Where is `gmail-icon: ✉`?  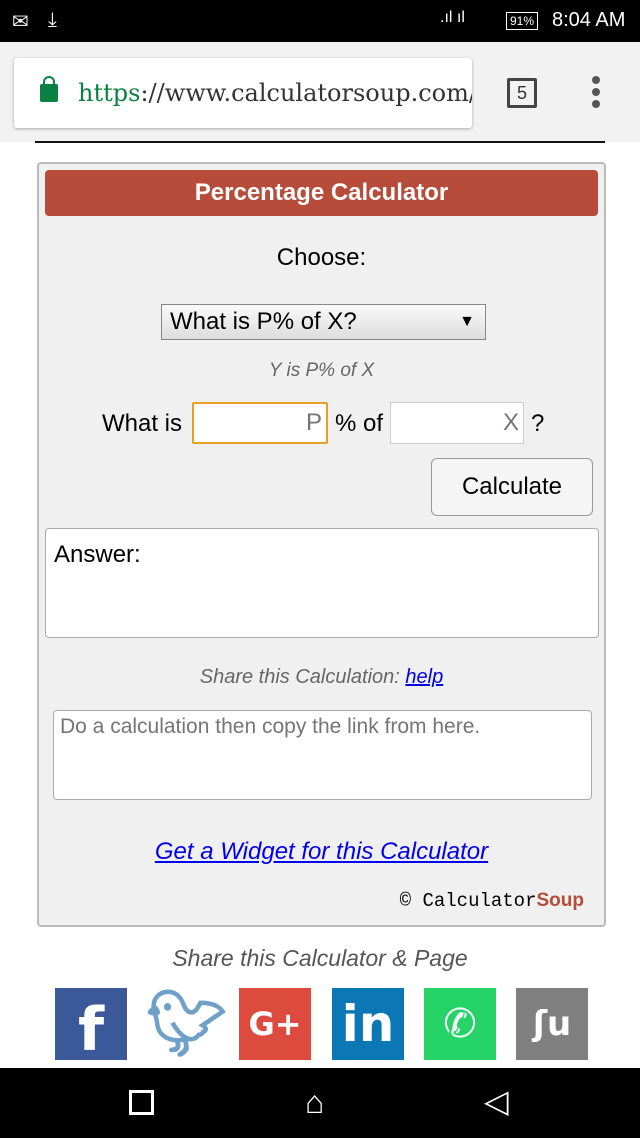 gmail-icon: ✉ is located at coordinates (20, 22).